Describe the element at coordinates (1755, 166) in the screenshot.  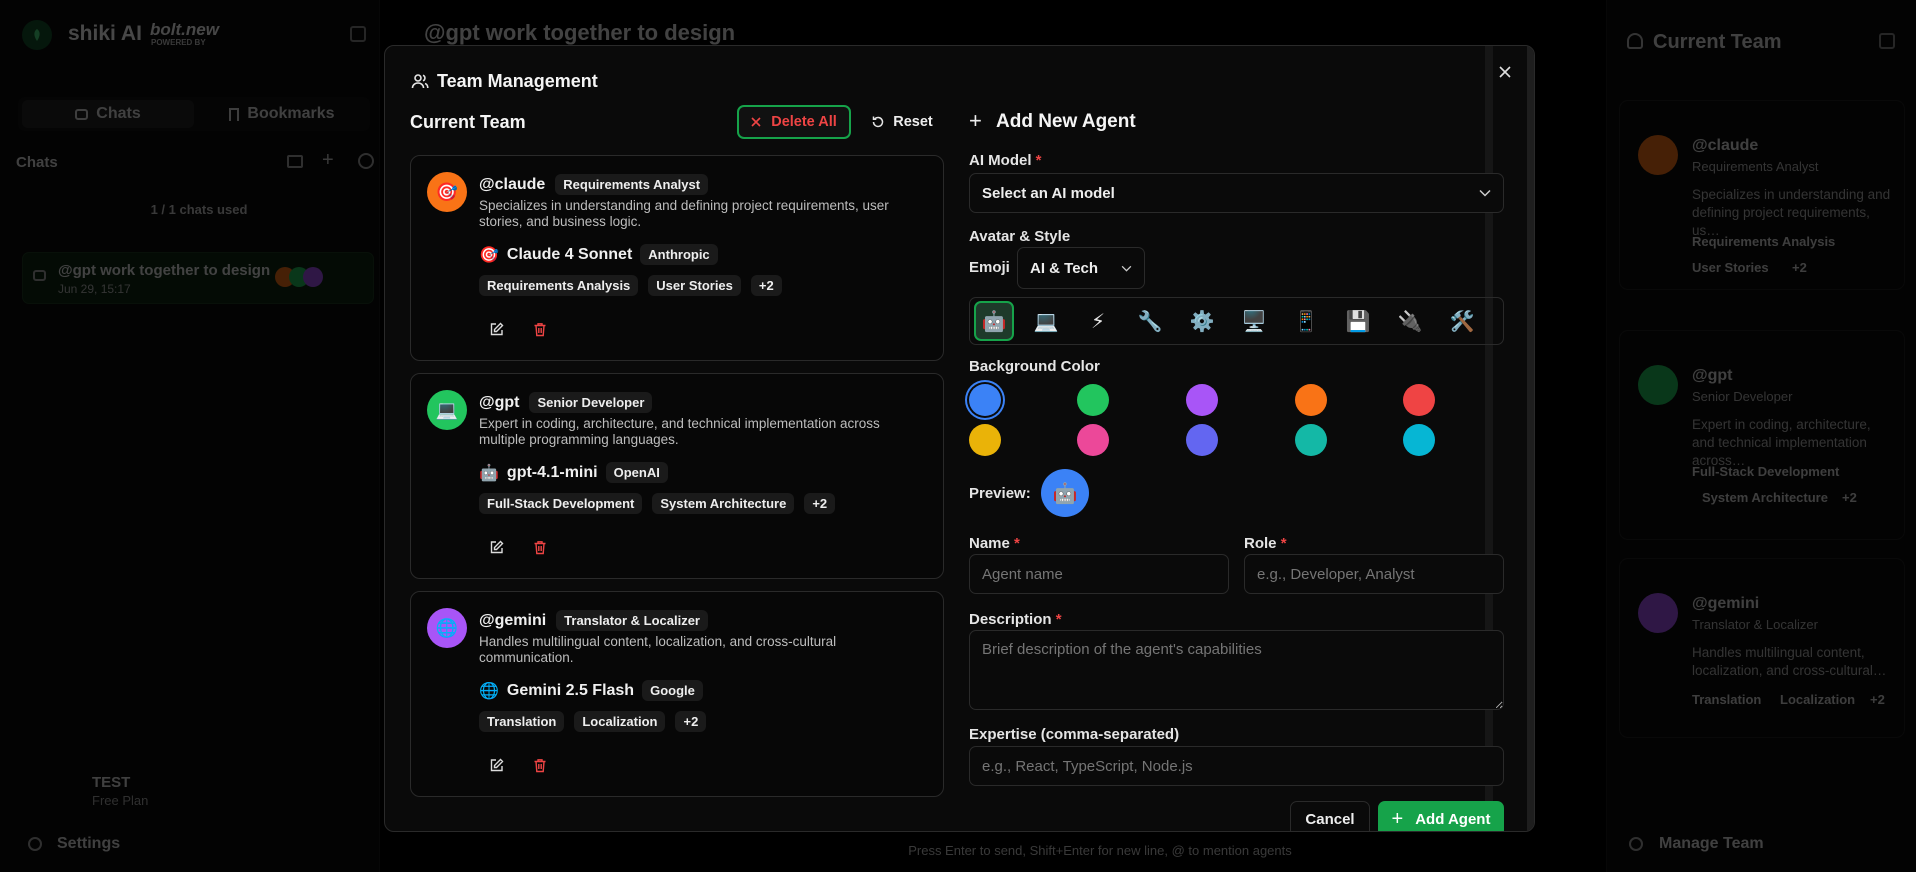
I see `agent-role: Requirements Analyst` at that location.